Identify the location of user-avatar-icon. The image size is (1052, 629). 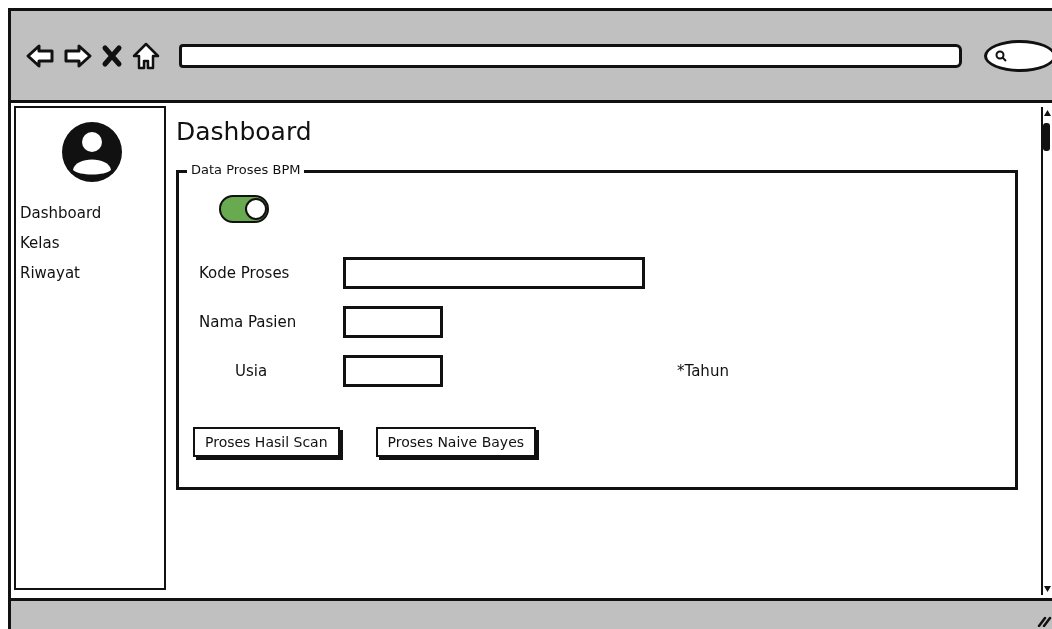
(92, 152).